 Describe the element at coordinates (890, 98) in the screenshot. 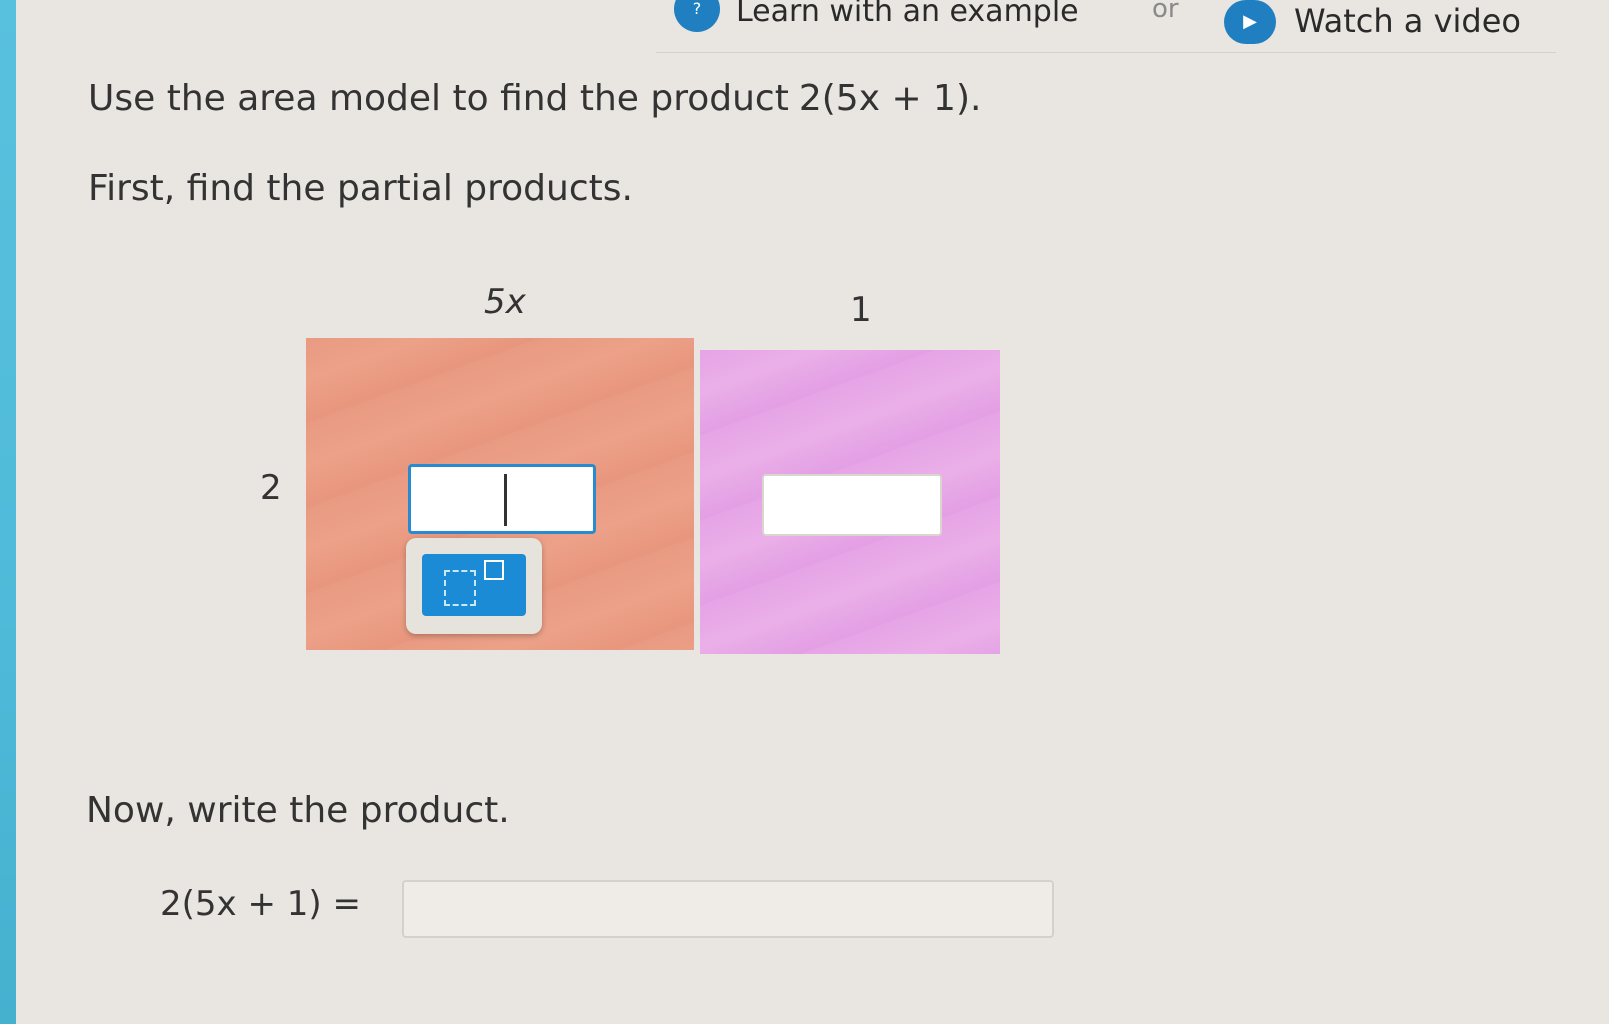

I see `prompt-expression: 2(5x + 1).` at that location.